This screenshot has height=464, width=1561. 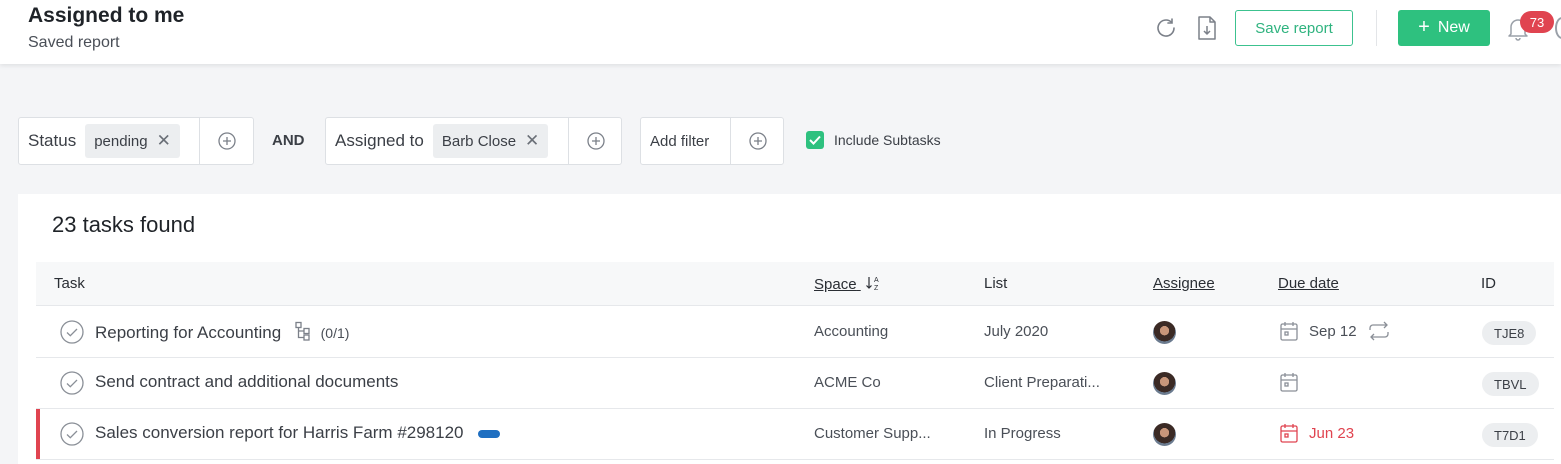 What do you see at coordinates (379, 140) in the screenshot?
I see `assigned-filter-label: Assigned to` at bounding box center [379, 140].